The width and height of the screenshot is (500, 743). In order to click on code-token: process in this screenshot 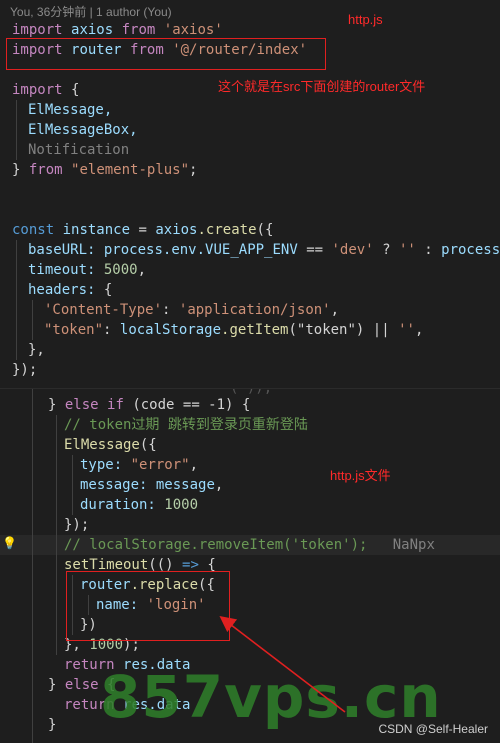, I will do `click(133, 250)`.